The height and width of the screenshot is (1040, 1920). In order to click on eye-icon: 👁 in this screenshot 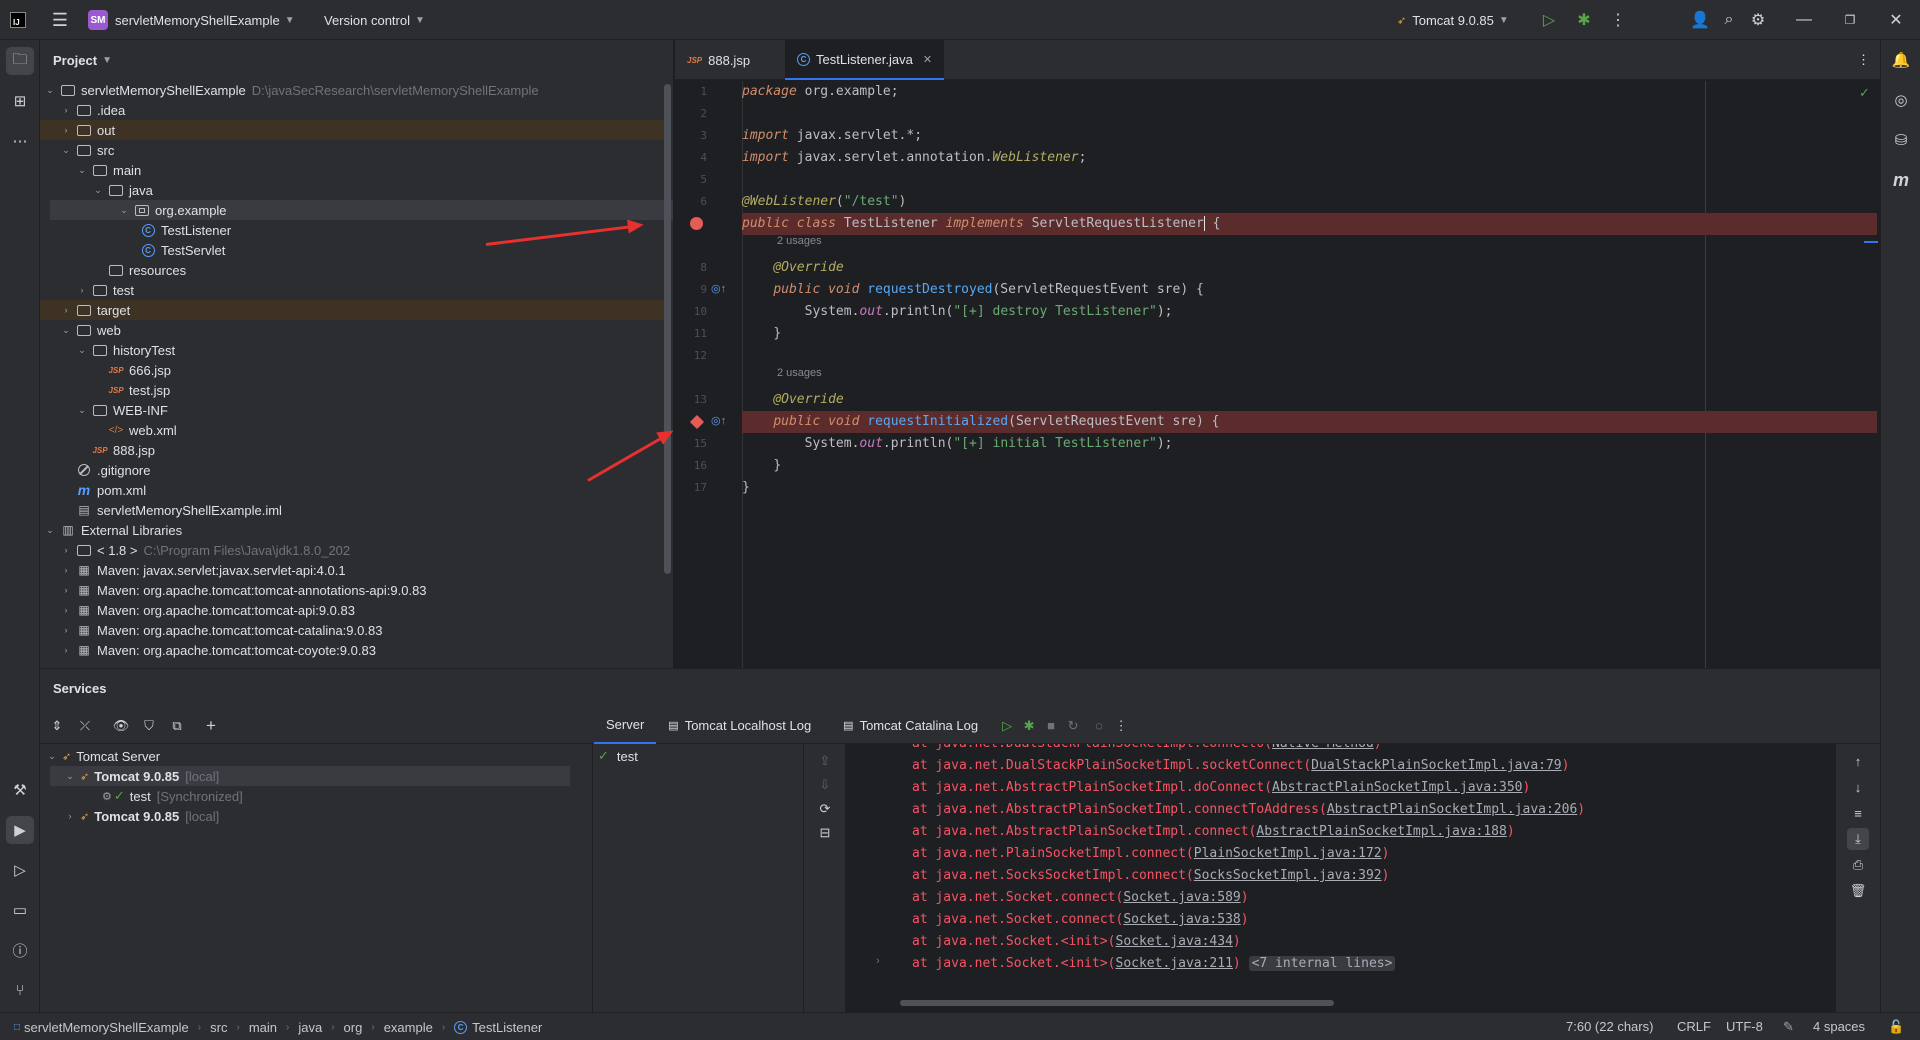, I will do `click(121, 726)`.